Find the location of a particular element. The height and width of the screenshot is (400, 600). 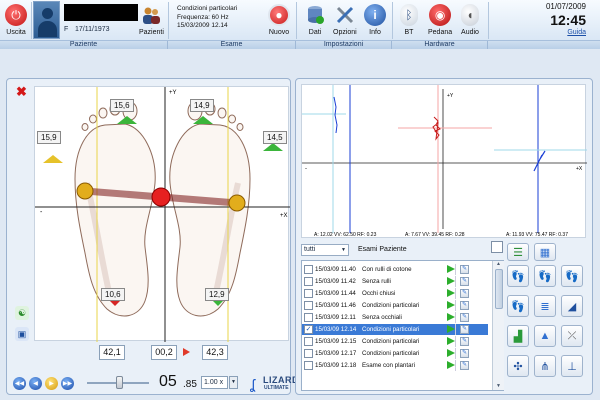

area-chart-icon: ◢ is located at coordinates (572, 306).